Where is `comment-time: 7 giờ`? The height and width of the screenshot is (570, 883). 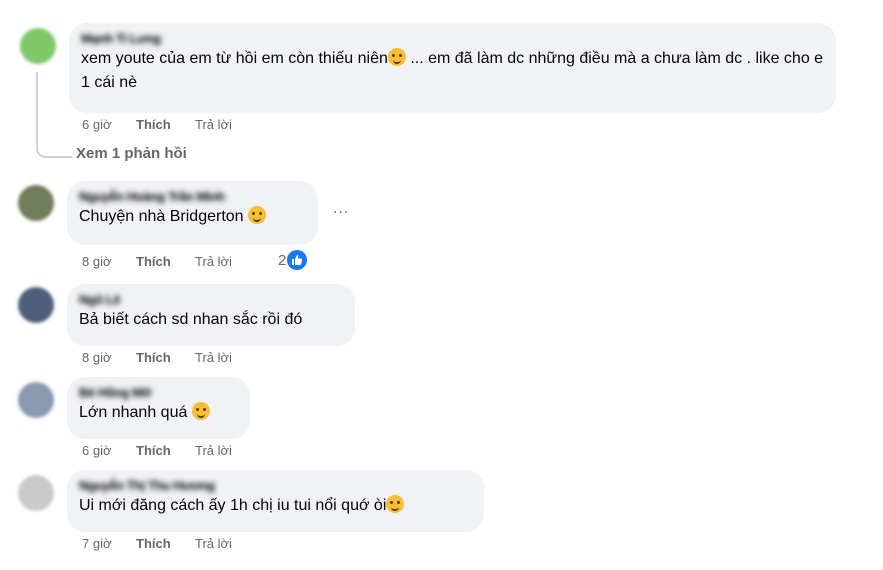
comment-time: 7 giờ is located at coordinates (109, 543).